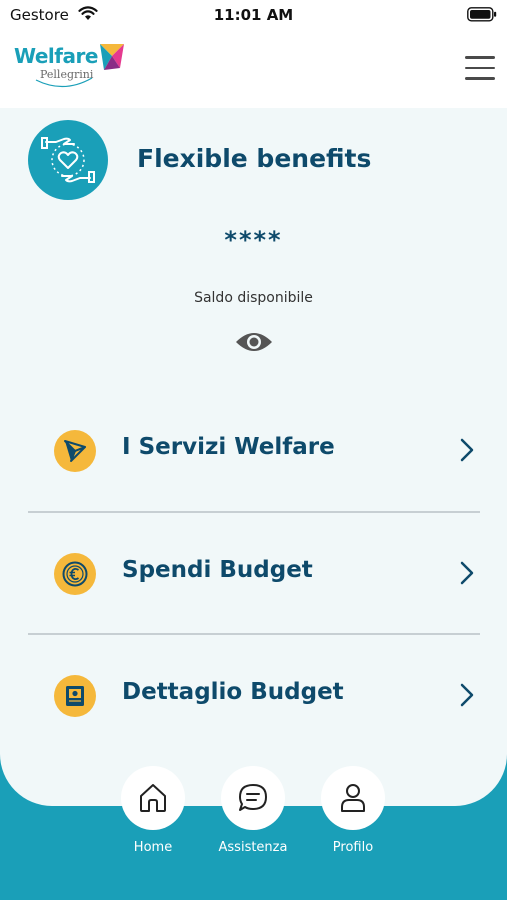 The image size is (507, 900). I want to click on euro-coin-icon, so click(75, 574).